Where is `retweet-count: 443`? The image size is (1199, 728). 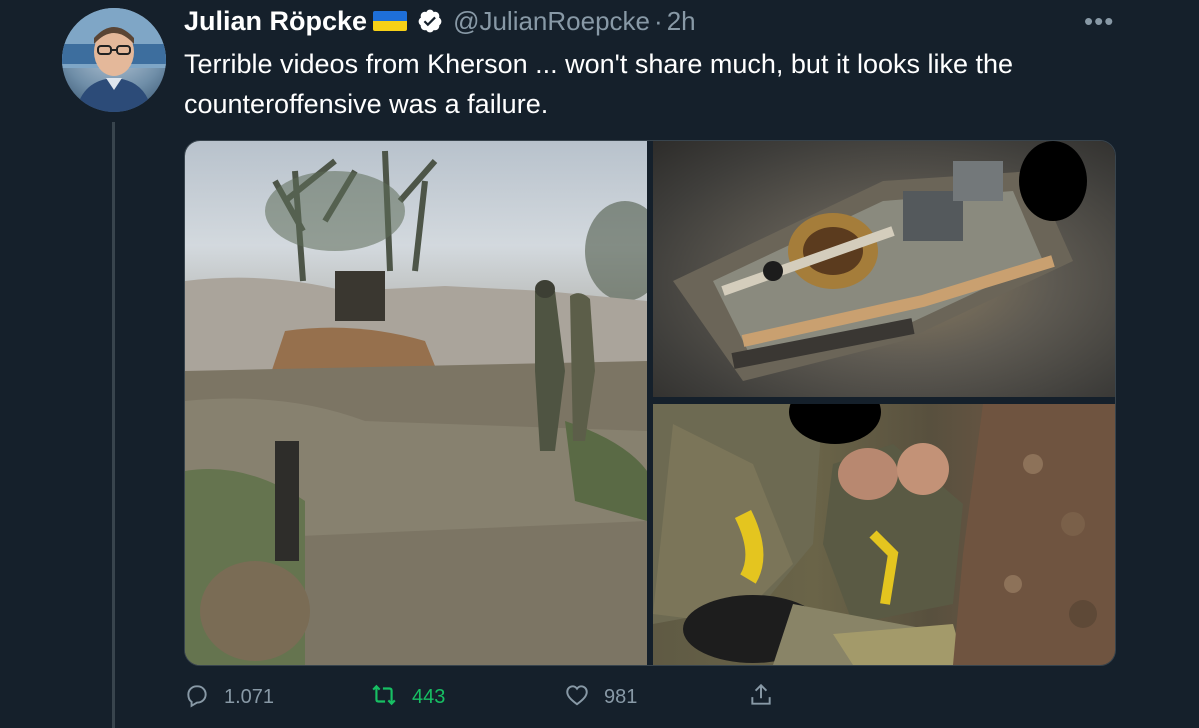
retweet-count: 443 is located at coordinates (429, 696).